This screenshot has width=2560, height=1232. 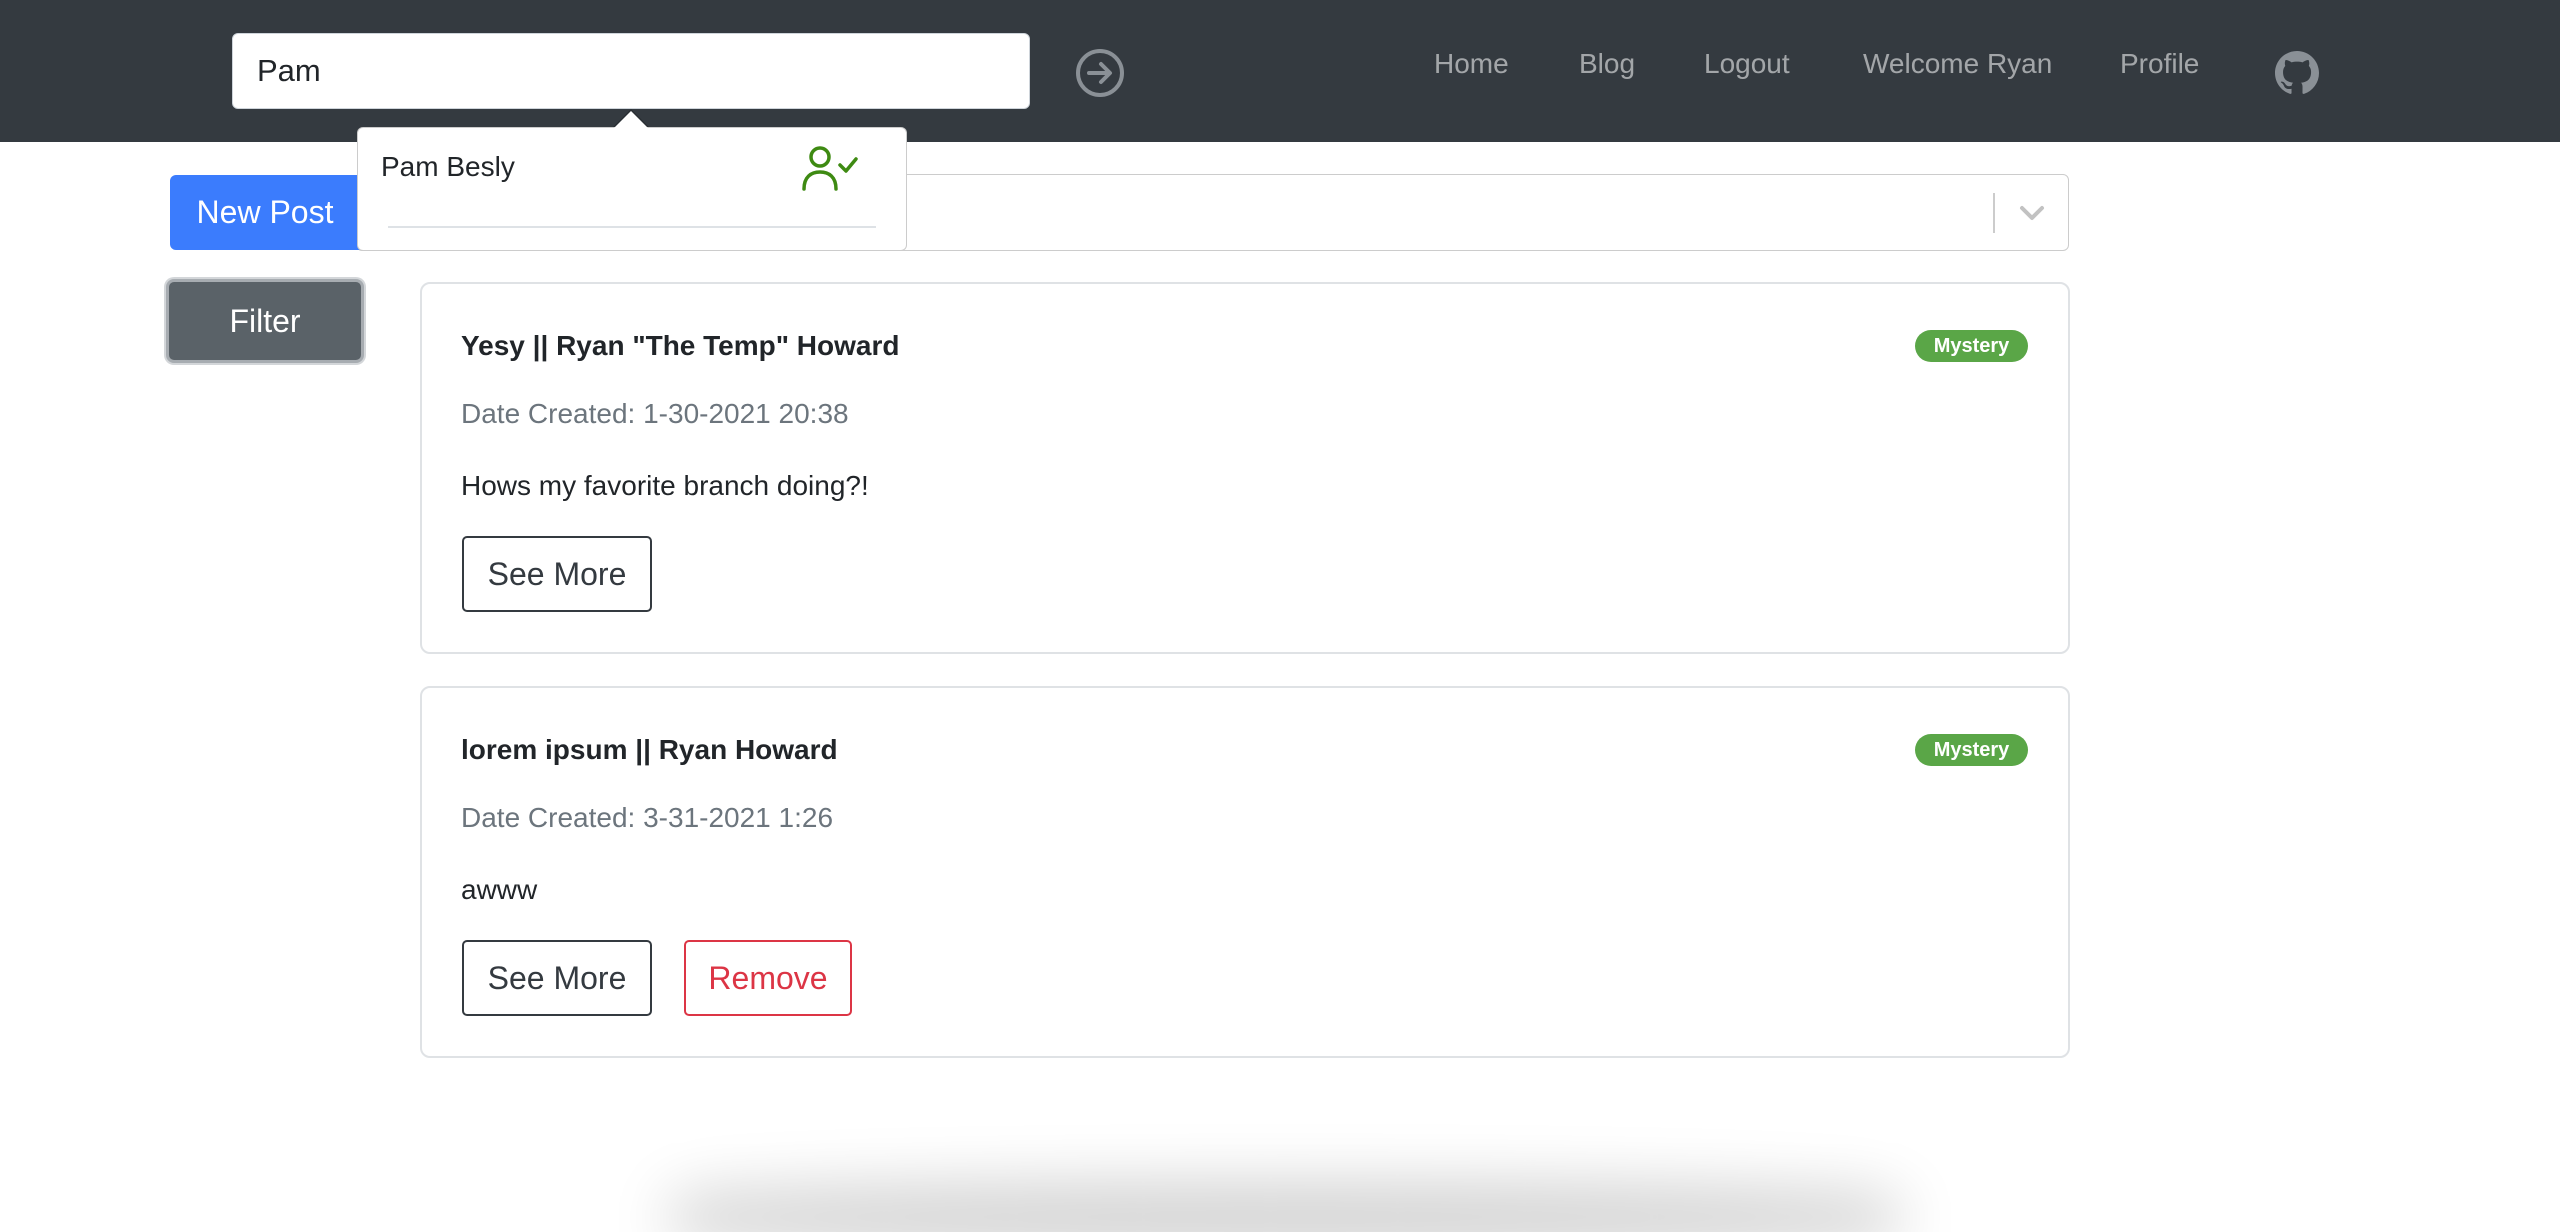 I want to click on add-friend-button, so click(x=830, y=169).